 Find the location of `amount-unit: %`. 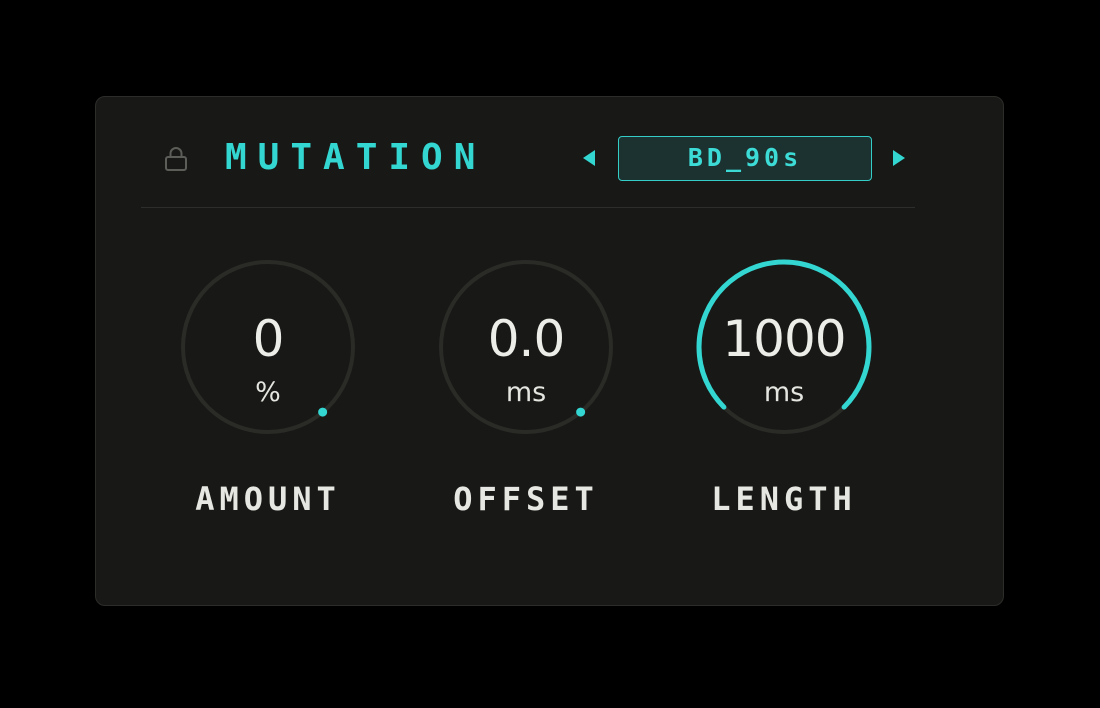

amount-unit: % is located at coordinates (268, 392).